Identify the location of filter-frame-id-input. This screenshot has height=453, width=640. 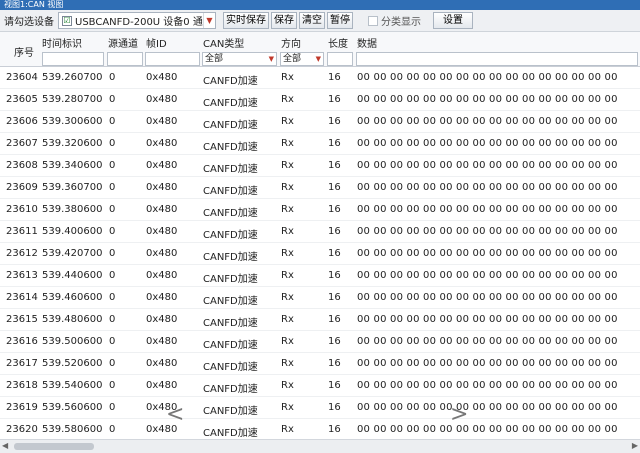
(172, 59).